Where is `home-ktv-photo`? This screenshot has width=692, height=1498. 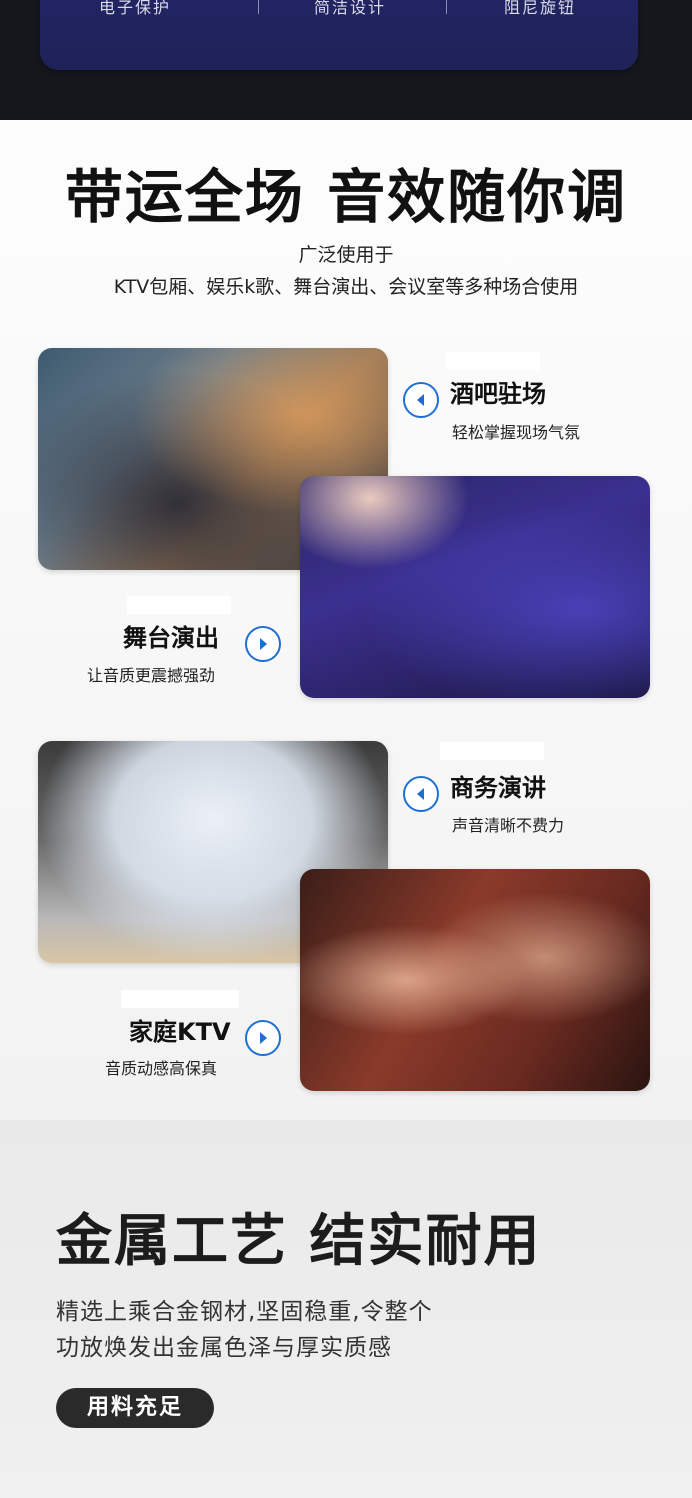
home-ktv-photo is located at coordinates (475, 980).